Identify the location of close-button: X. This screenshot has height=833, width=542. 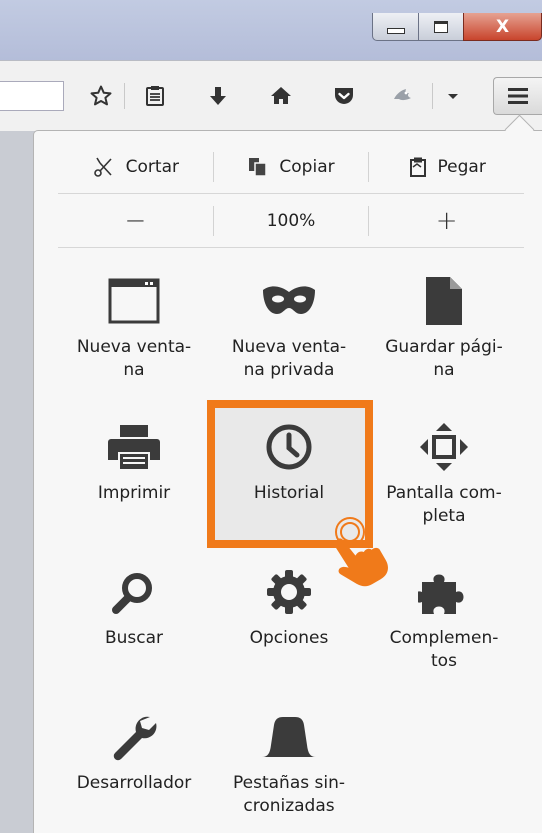
(502, 27).